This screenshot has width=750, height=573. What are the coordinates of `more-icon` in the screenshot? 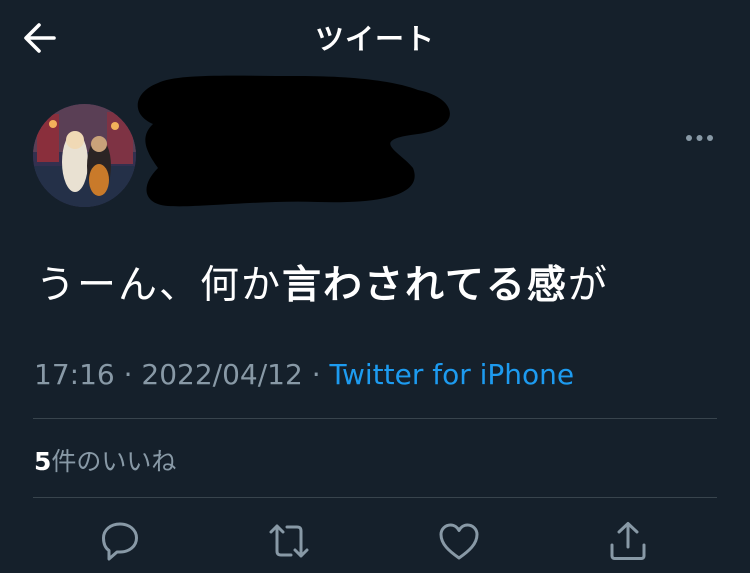 It's located at (699, 138).